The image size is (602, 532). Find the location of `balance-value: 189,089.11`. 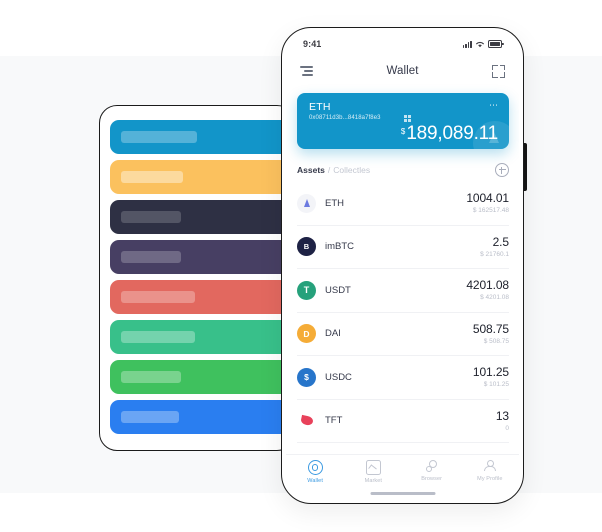

balance-value: 189,089.11 is located at coordinates (452, 133).